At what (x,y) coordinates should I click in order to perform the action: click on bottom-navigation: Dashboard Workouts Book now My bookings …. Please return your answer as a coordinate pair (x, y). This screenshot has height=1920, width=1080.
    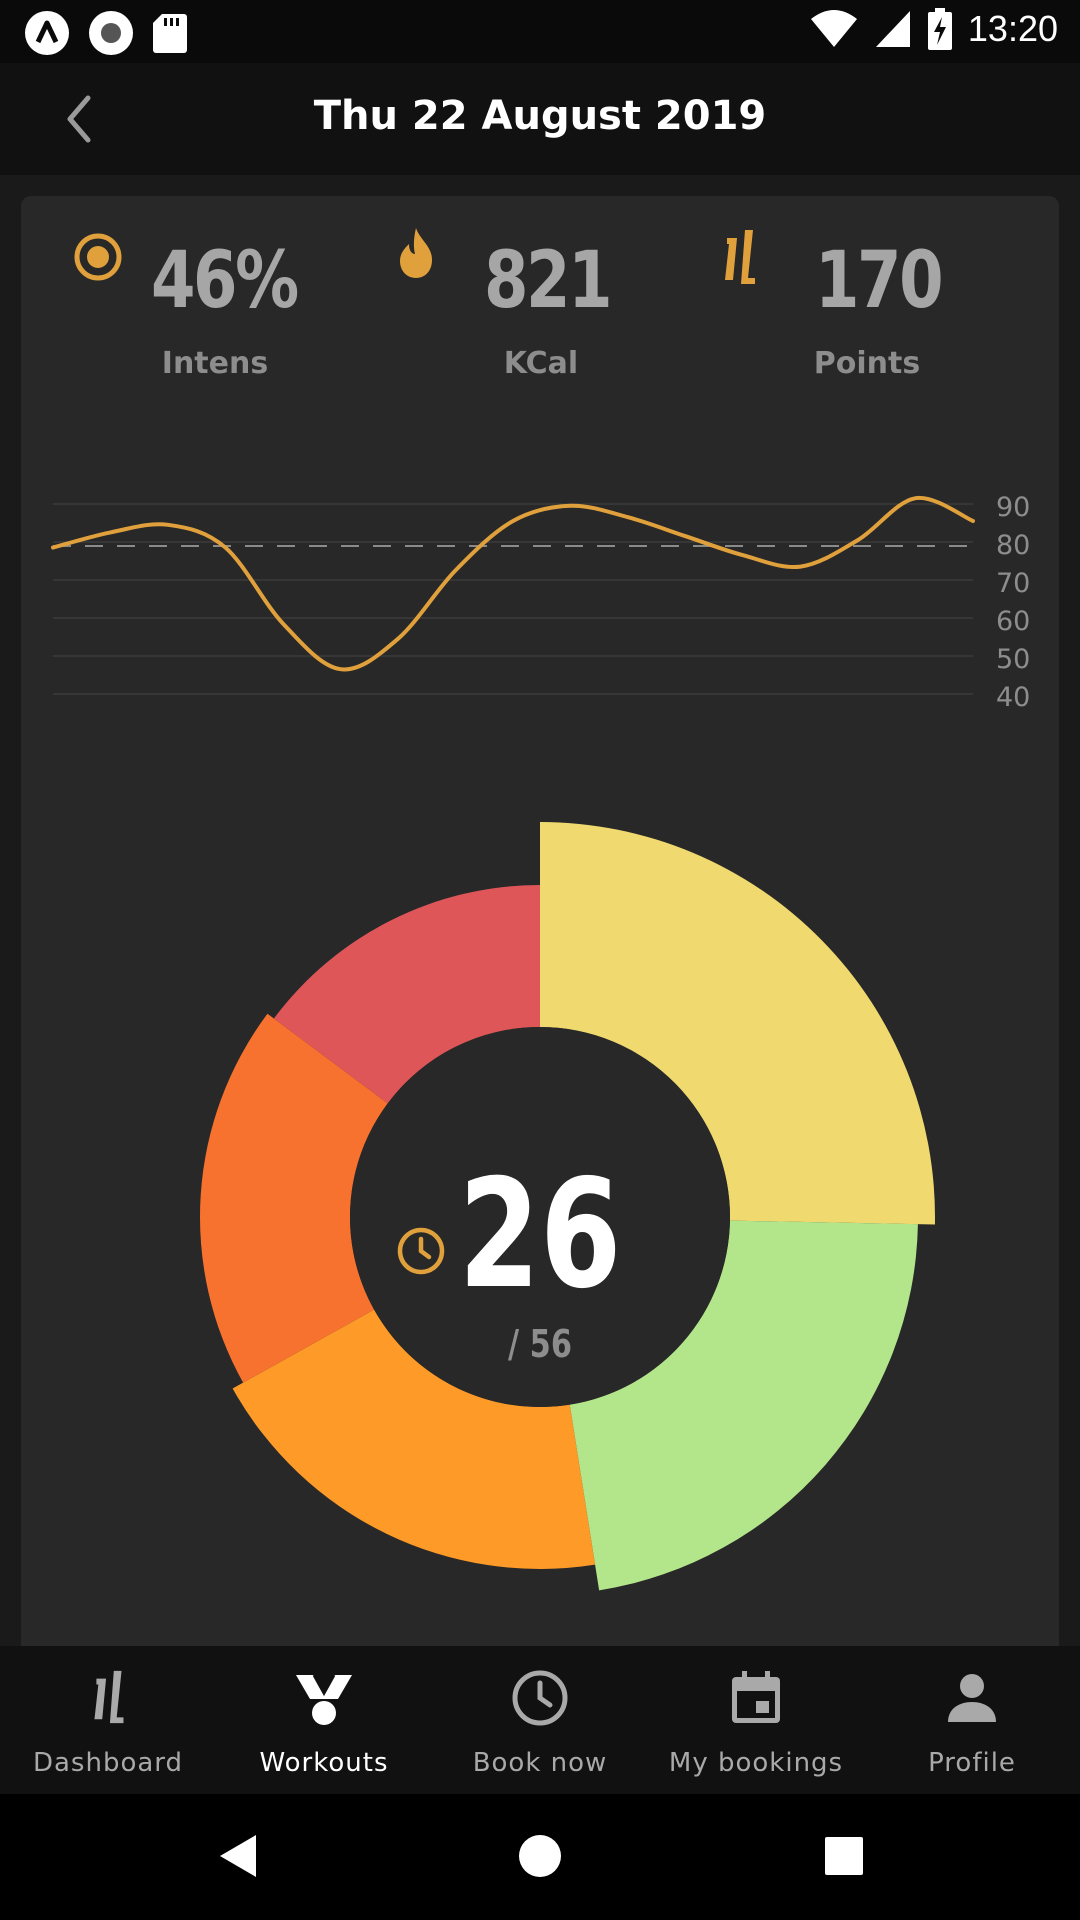
    Looking at the image, I should click on (540, 1720).